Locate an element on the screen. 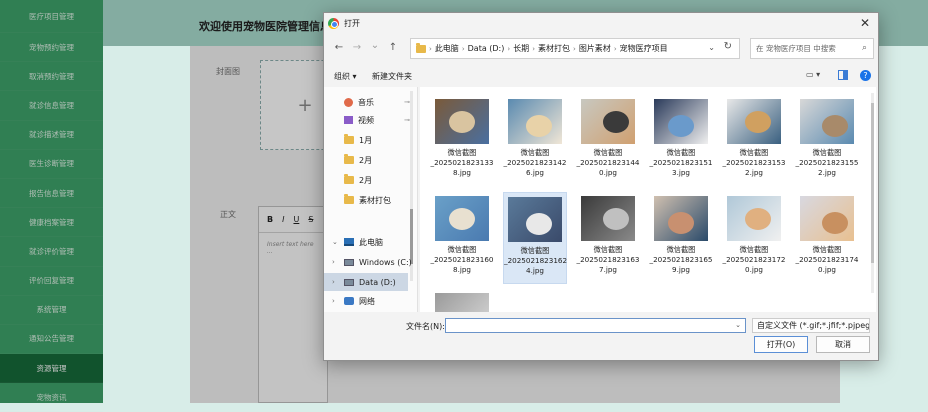 The height and width of the screenshot is (412, 928). file-item: 微信截图 _2025021823133 8.jpg is located at coordinates (462, 141).